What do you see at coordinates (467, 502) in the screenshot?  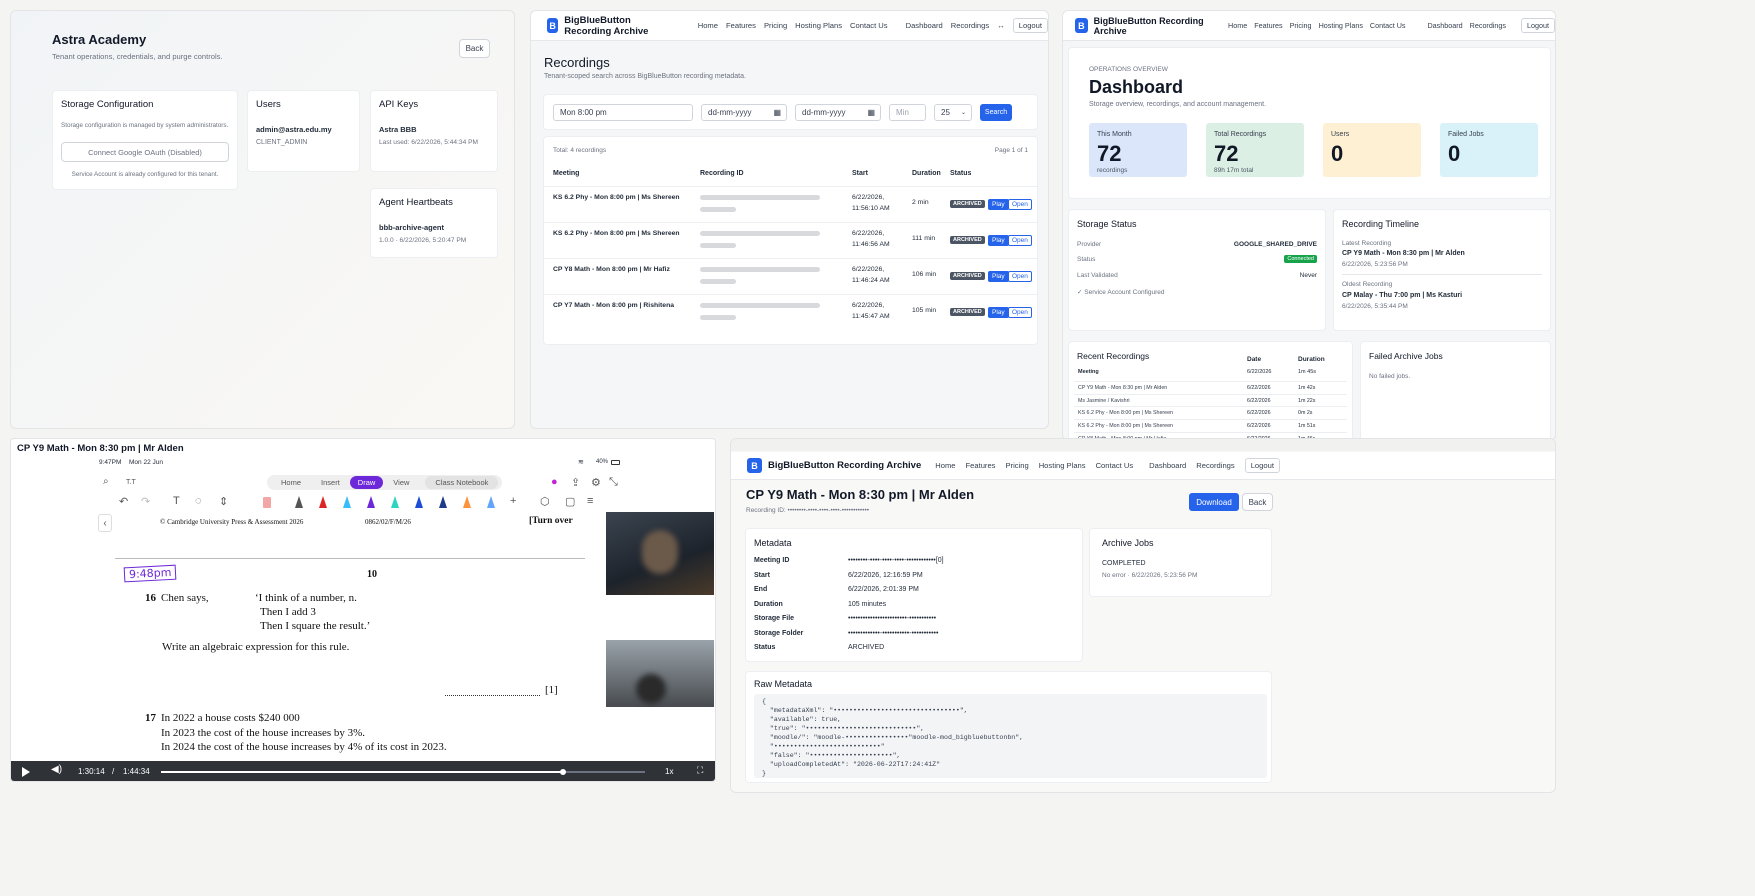 I see `highlighter-orange-icon` at bounding box center [467, 502].